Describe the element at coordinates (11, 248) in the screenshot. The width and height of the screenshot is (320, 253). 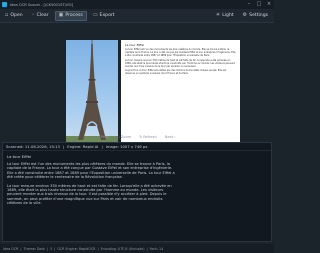
I see `status-app: Idea OCR` at that location.